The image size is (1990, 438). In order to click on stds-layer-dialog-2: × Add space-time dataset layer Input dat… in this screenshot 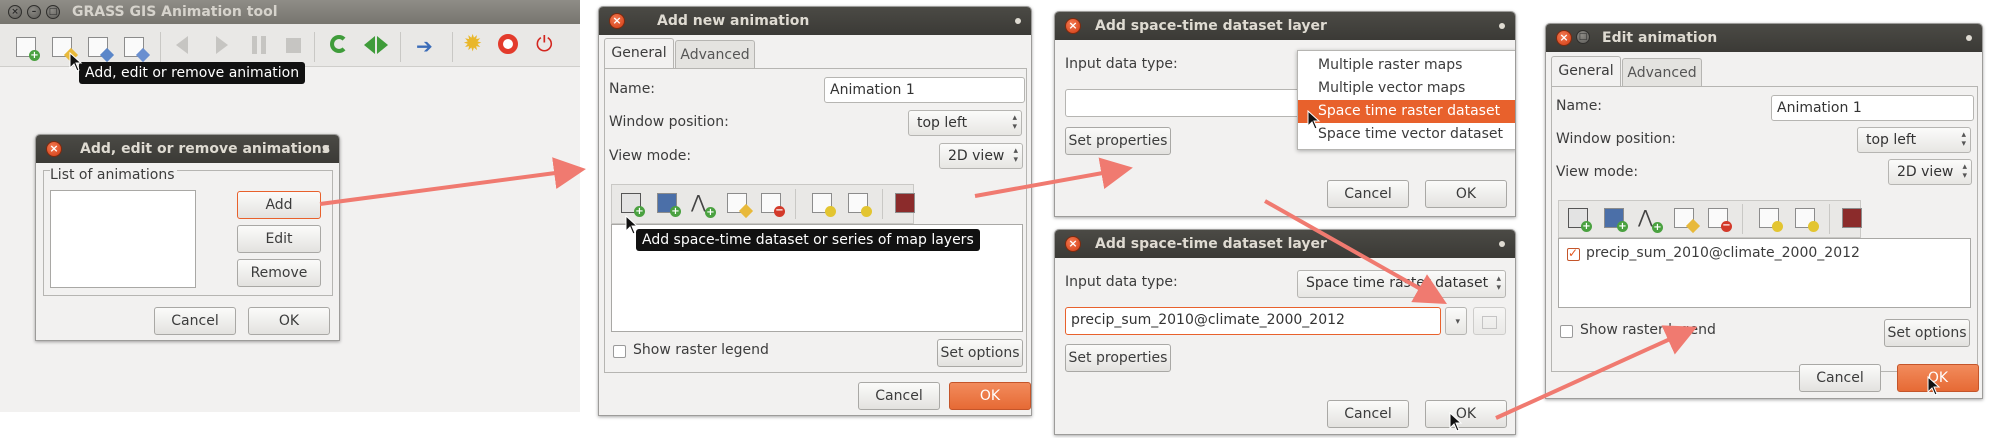, I will do `click(1285, 332)`.